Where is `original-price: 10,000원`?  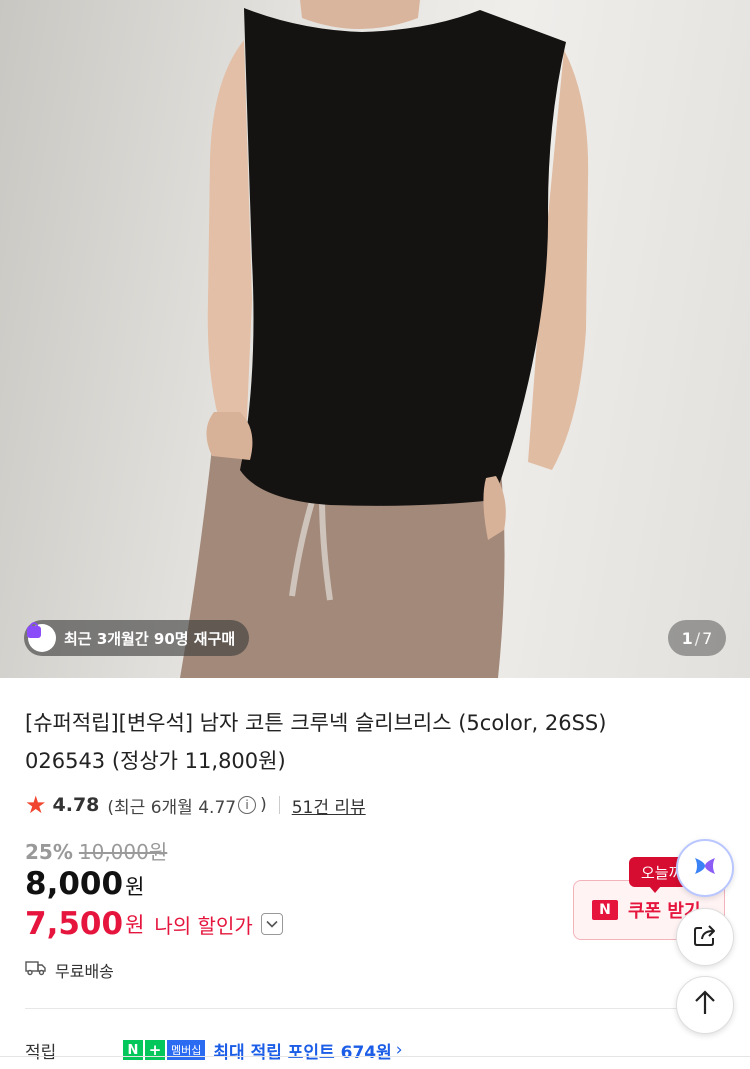 original-price: 10,000원 is located at coordinates (123, 852).